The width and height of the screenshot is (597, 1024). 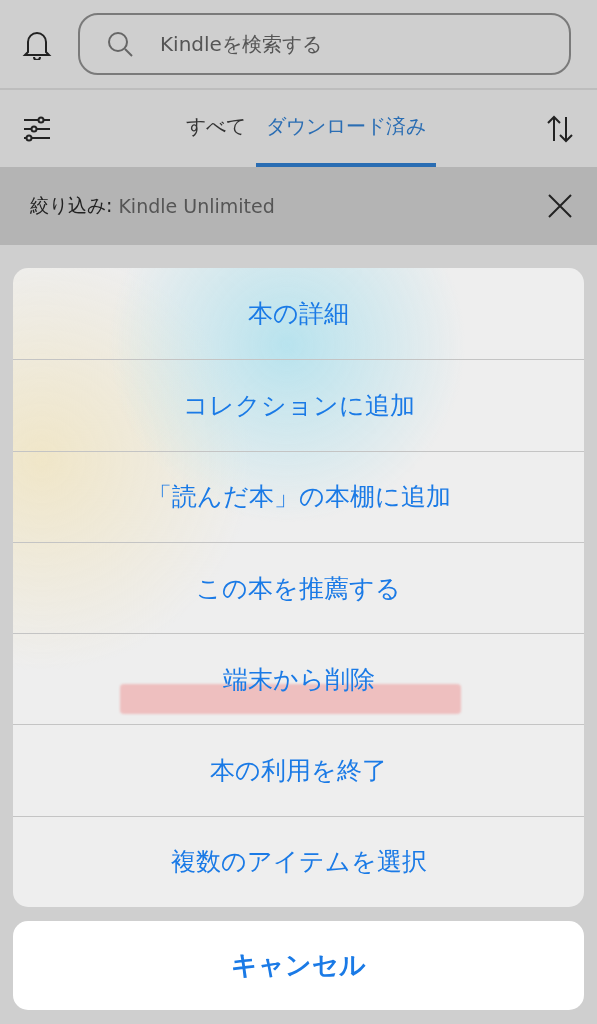 I want to click on menu-item: 本の詳細, so click(x=298, y=314).